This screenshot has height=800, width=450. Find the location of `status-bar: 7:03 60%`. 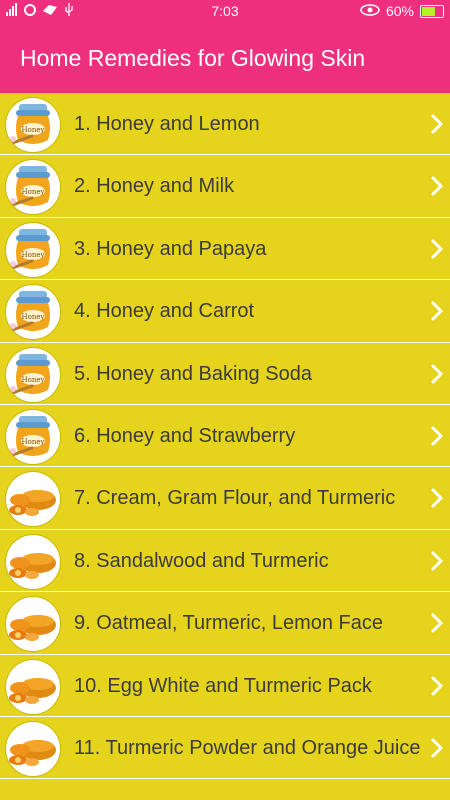

status-bar: 7:03 60% is located at coordinates (225, 11).